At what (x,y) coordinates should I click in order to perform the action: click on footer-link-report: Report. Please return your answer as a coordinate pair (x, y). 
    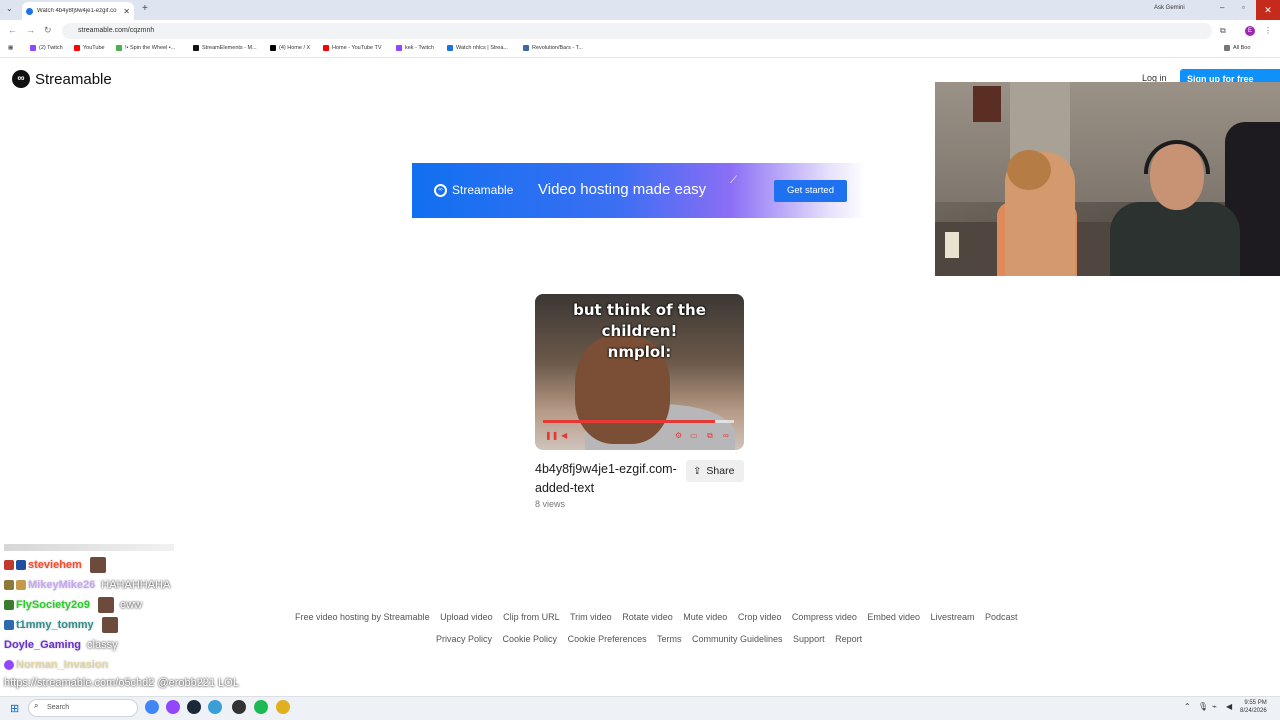
    Looking at the image, I should click on (848, 639).